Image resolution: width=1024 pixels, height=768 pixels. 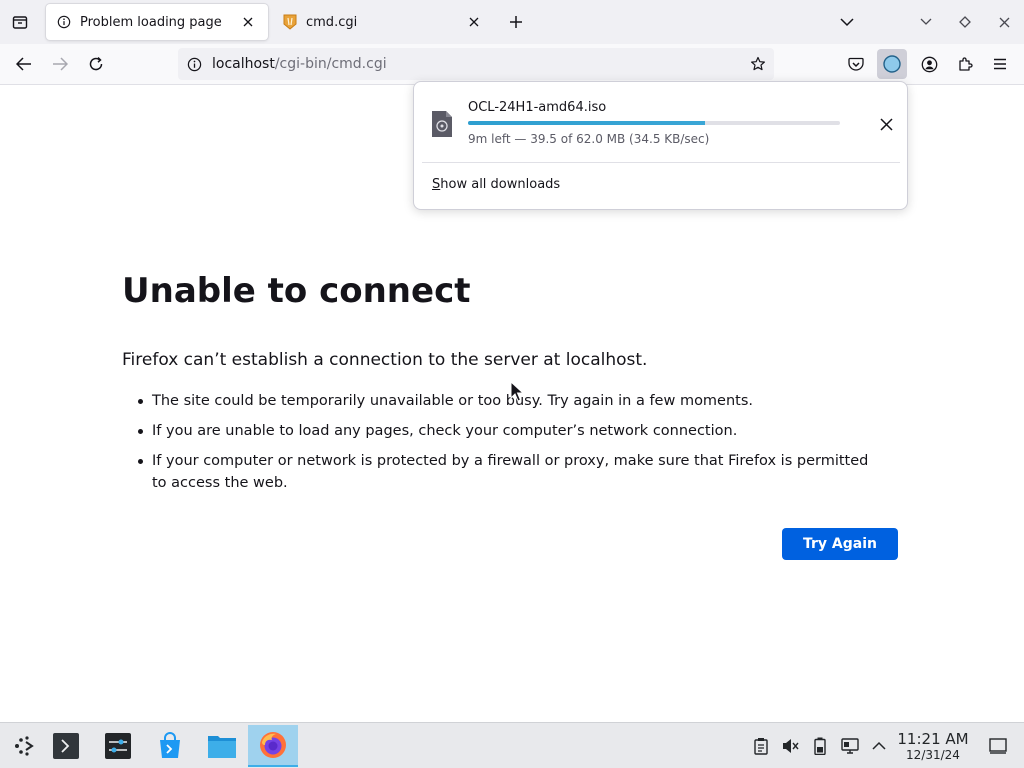 What do you see at coordinates (222, 746) in the screenshot?
I see `file-manager-icon` at bounding box center [222, 746].